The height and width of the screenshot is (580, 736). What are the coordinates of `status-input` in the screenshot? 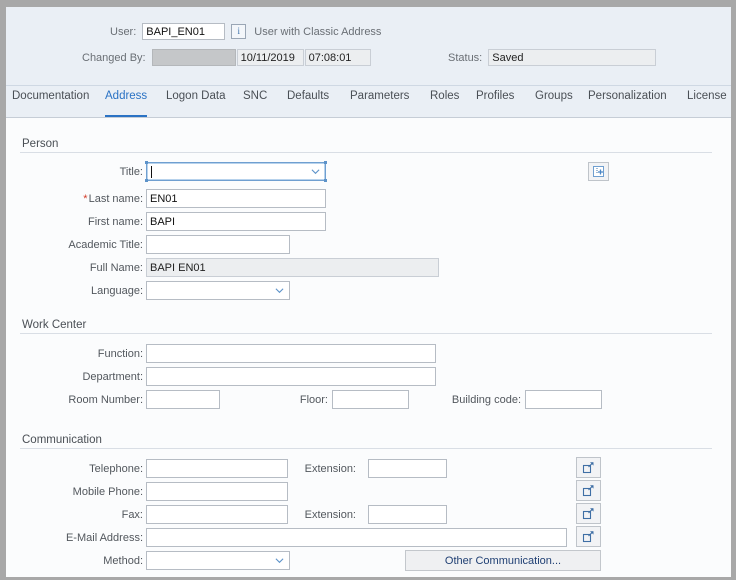 It's located at (572, 57).